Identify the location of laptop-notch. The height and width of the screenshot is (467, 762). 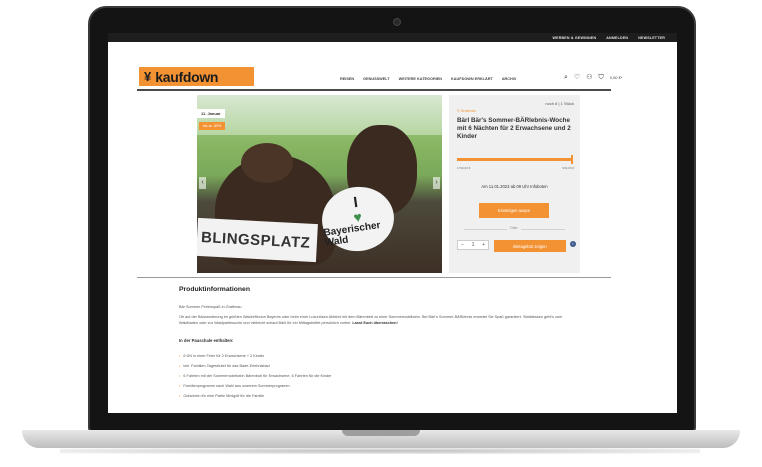
(381, 433).